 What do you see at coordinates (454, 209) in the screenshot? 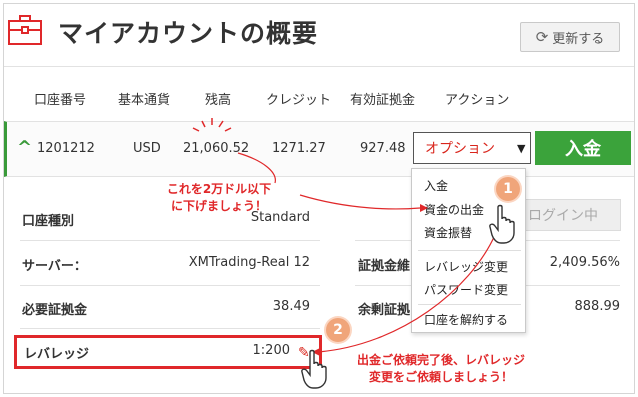
I see `menu-item-withdraw: 資金の出金` at bounding box center [454, 209].